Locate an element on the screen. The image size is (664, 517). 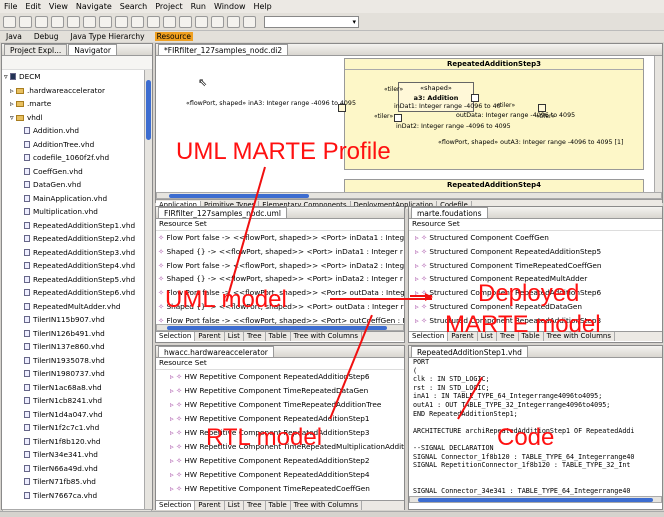
perspective-java: Java is located at coordinates (14, 36).